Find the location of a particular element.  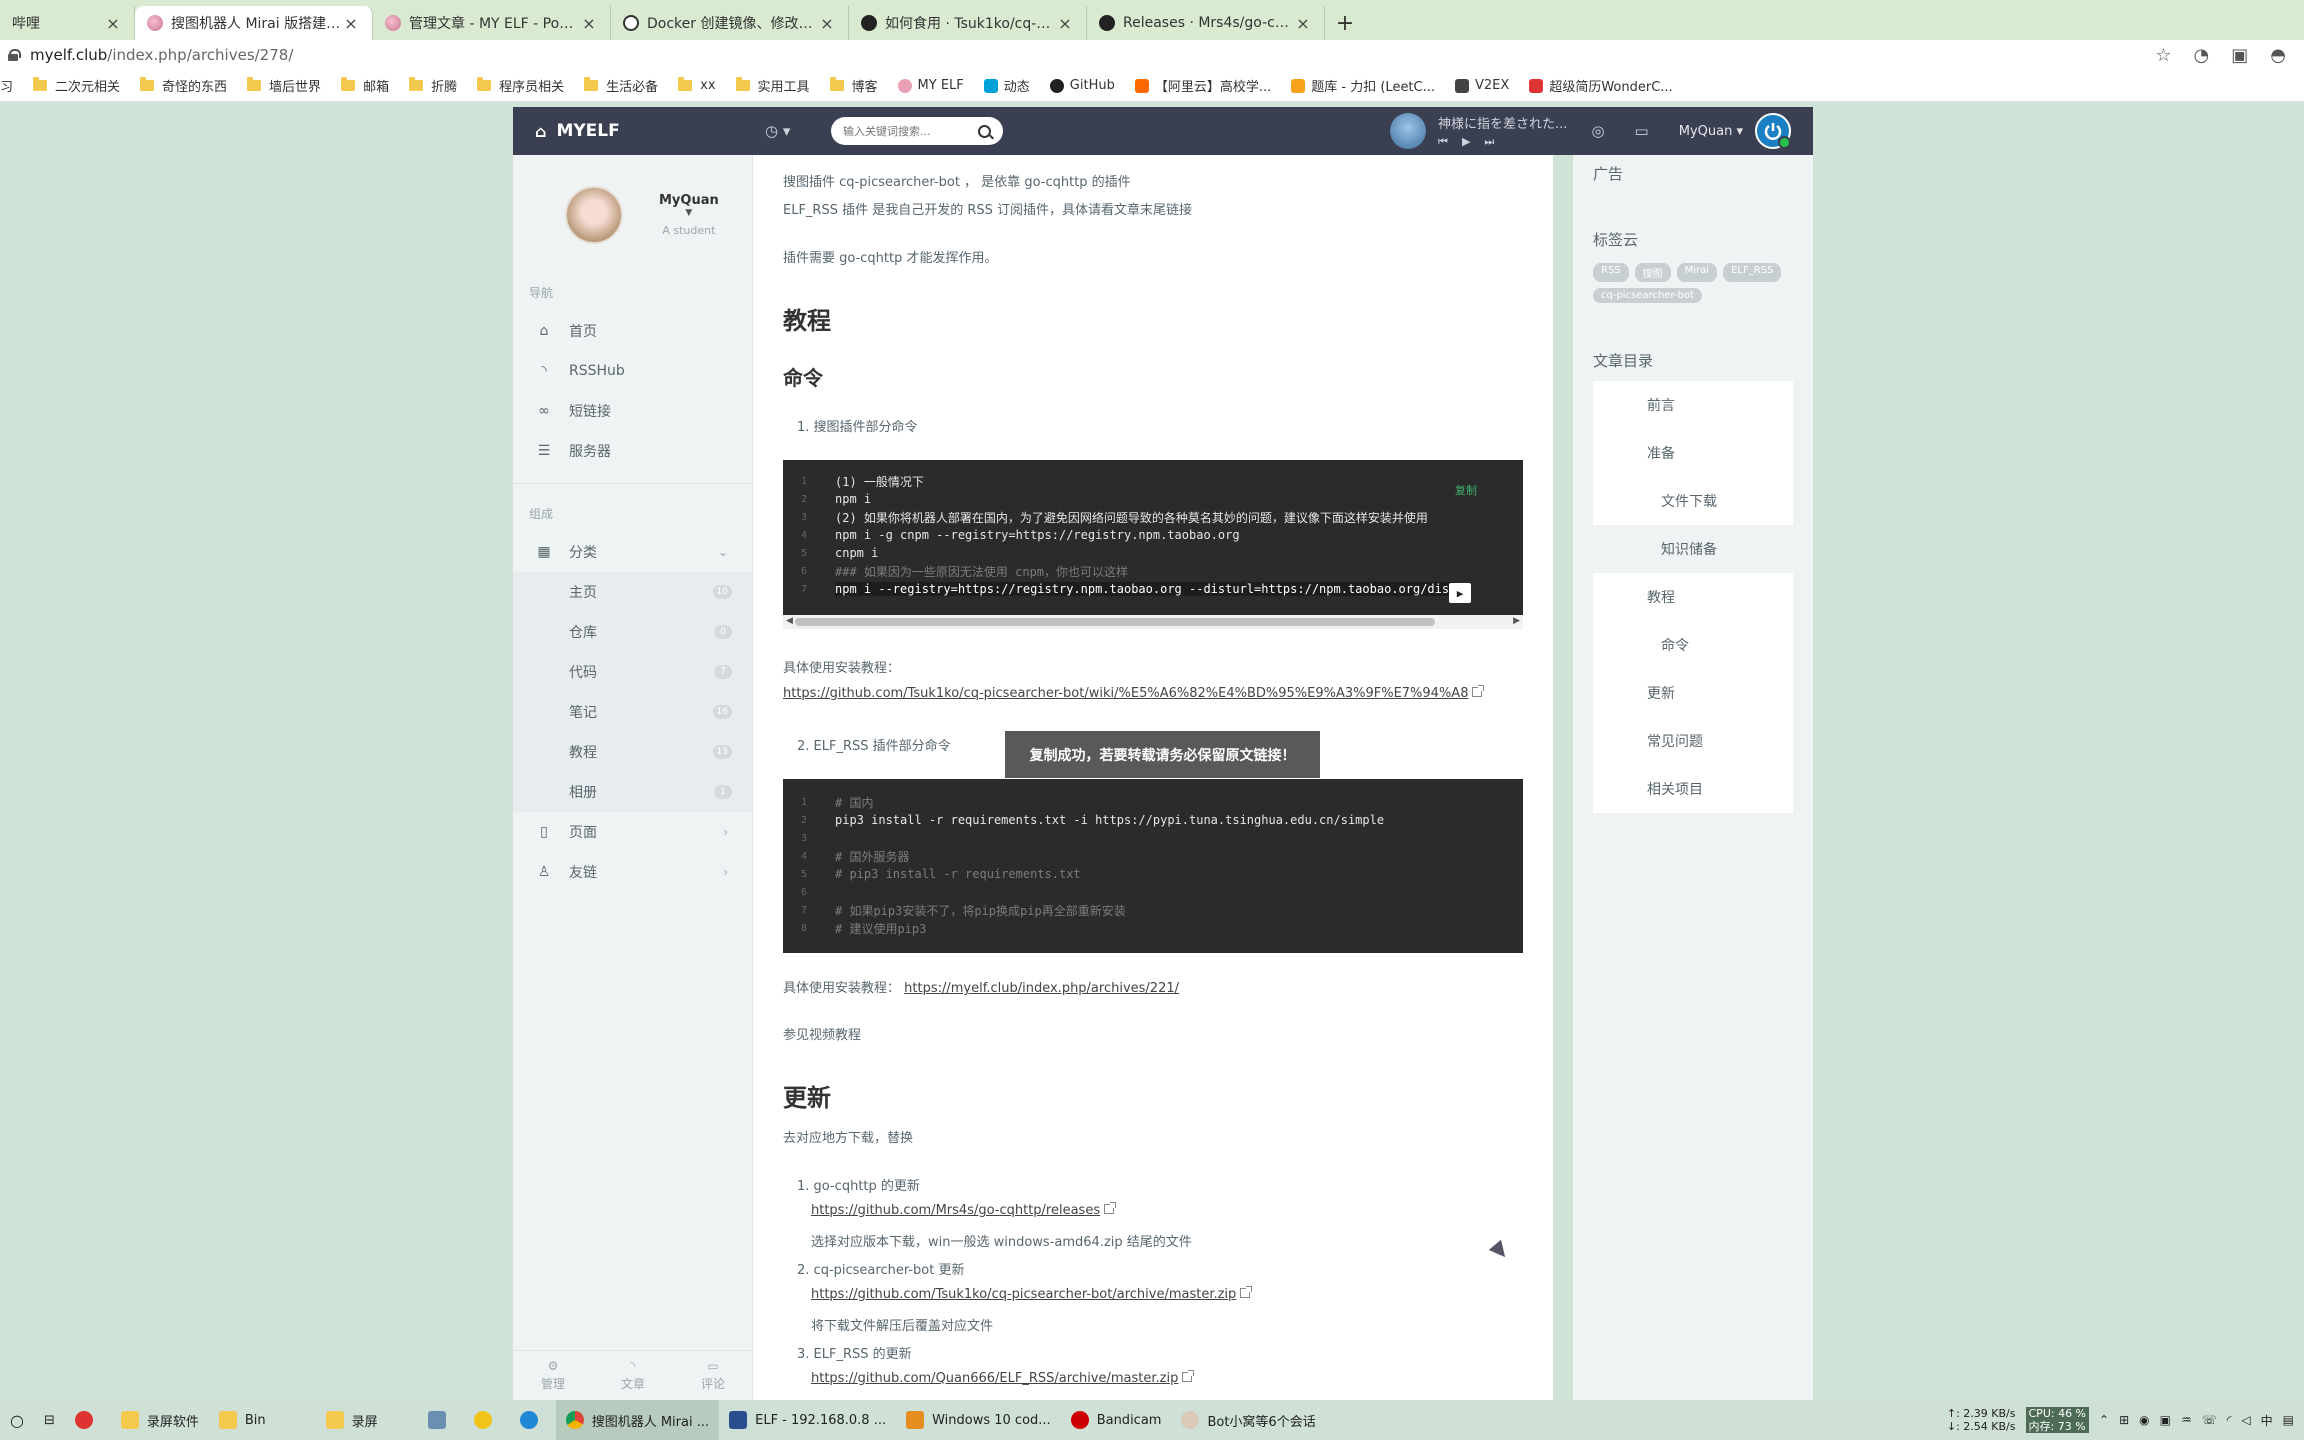

star-icon: ☆ is located at coordinates (2163, 55).